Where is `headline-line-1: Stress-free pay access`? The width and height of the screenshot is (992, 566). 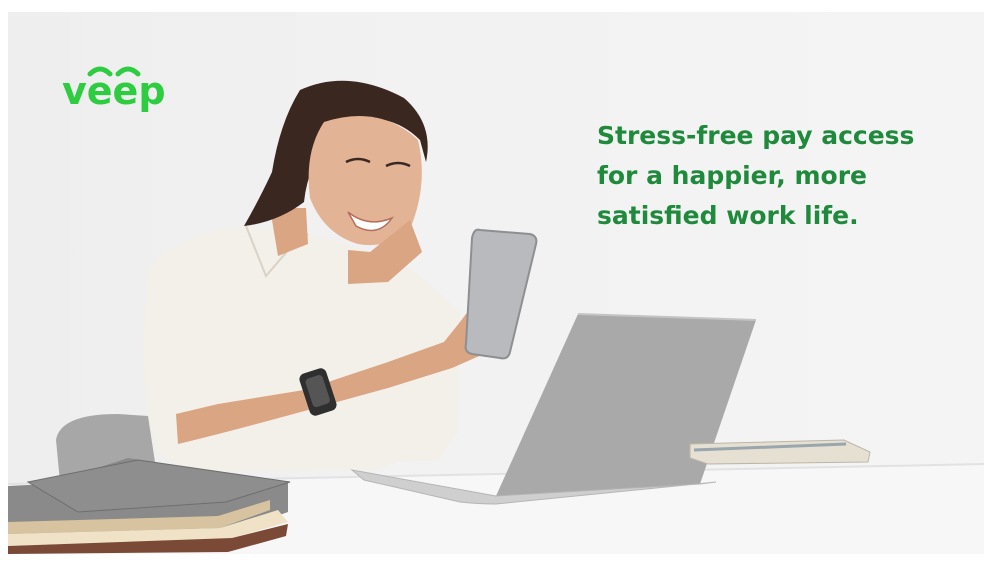
headline-line-1: Stress-free pay access is located at coordinates (756, 135).